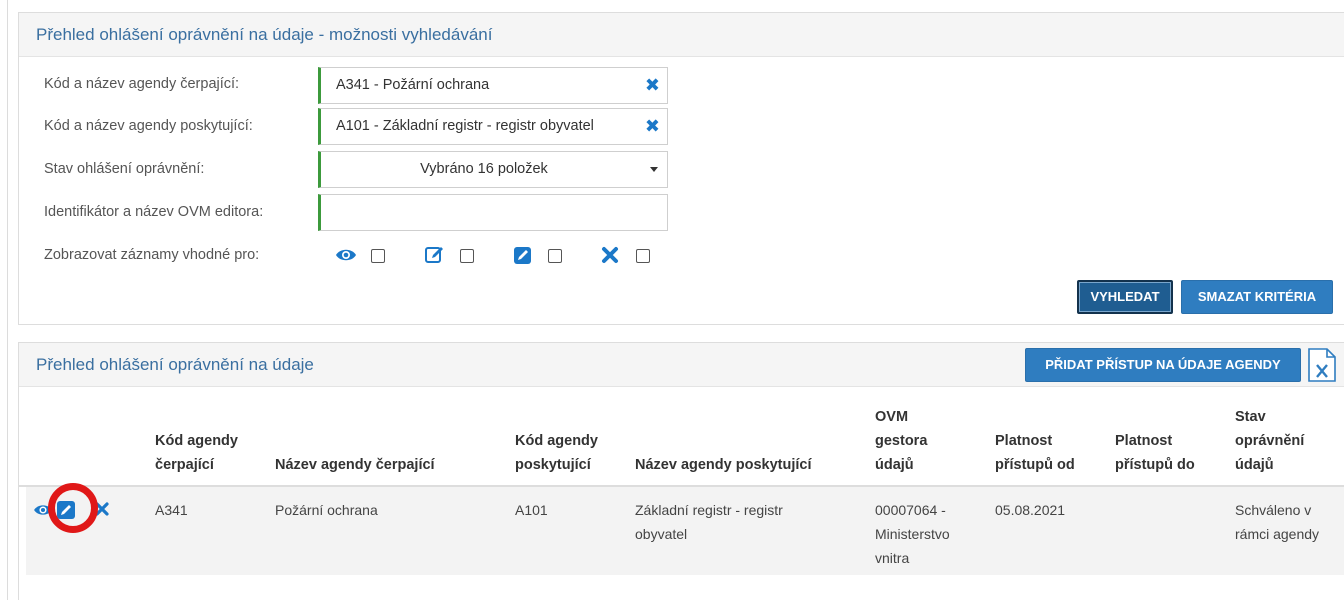 The width and height of the screenshot is (1344, 600). What do you see at coordinates (1257, 297) in the screenshot?
I see `clear-criteria-button: SMAZAT KRITÉRIA` at bounding box center [1257, 297].